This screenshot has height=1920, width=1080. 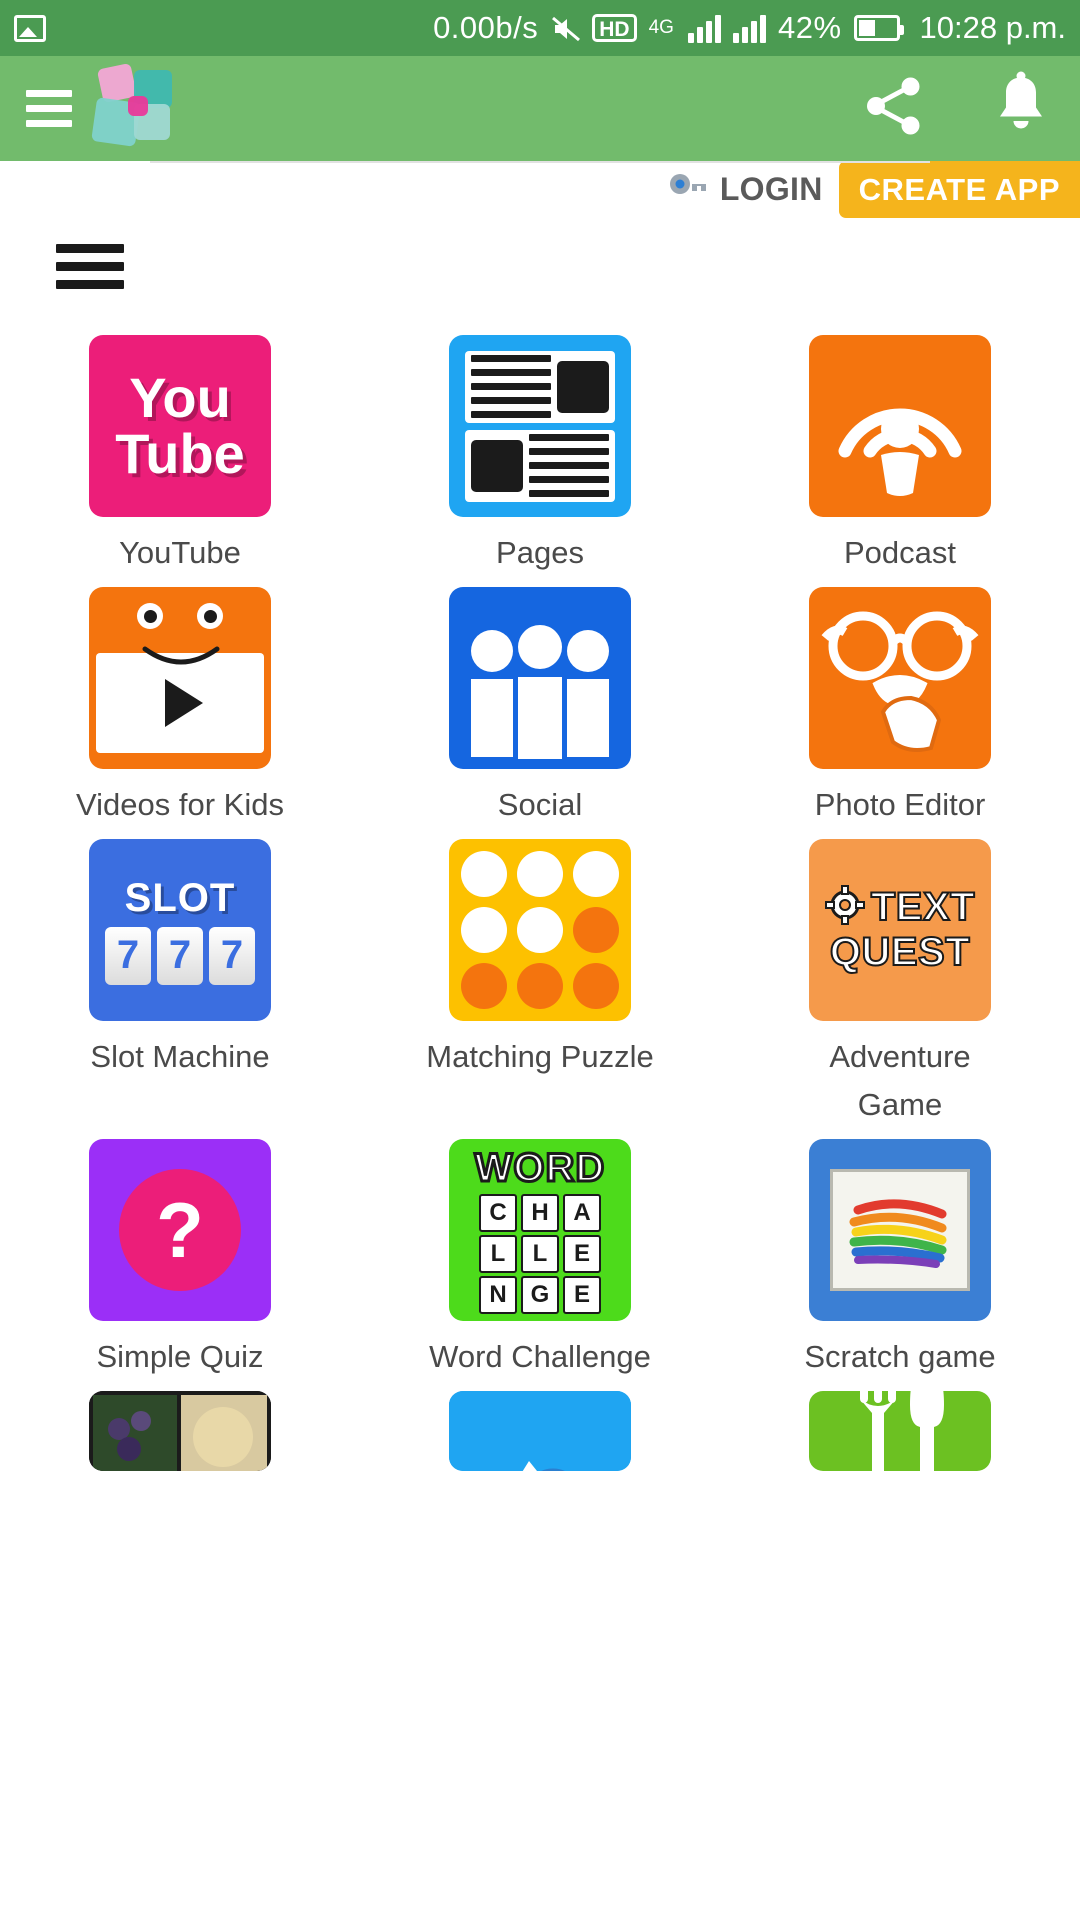 I want to click on simple-quiz-tile-icon: ?, so click(x=180, y=1230).